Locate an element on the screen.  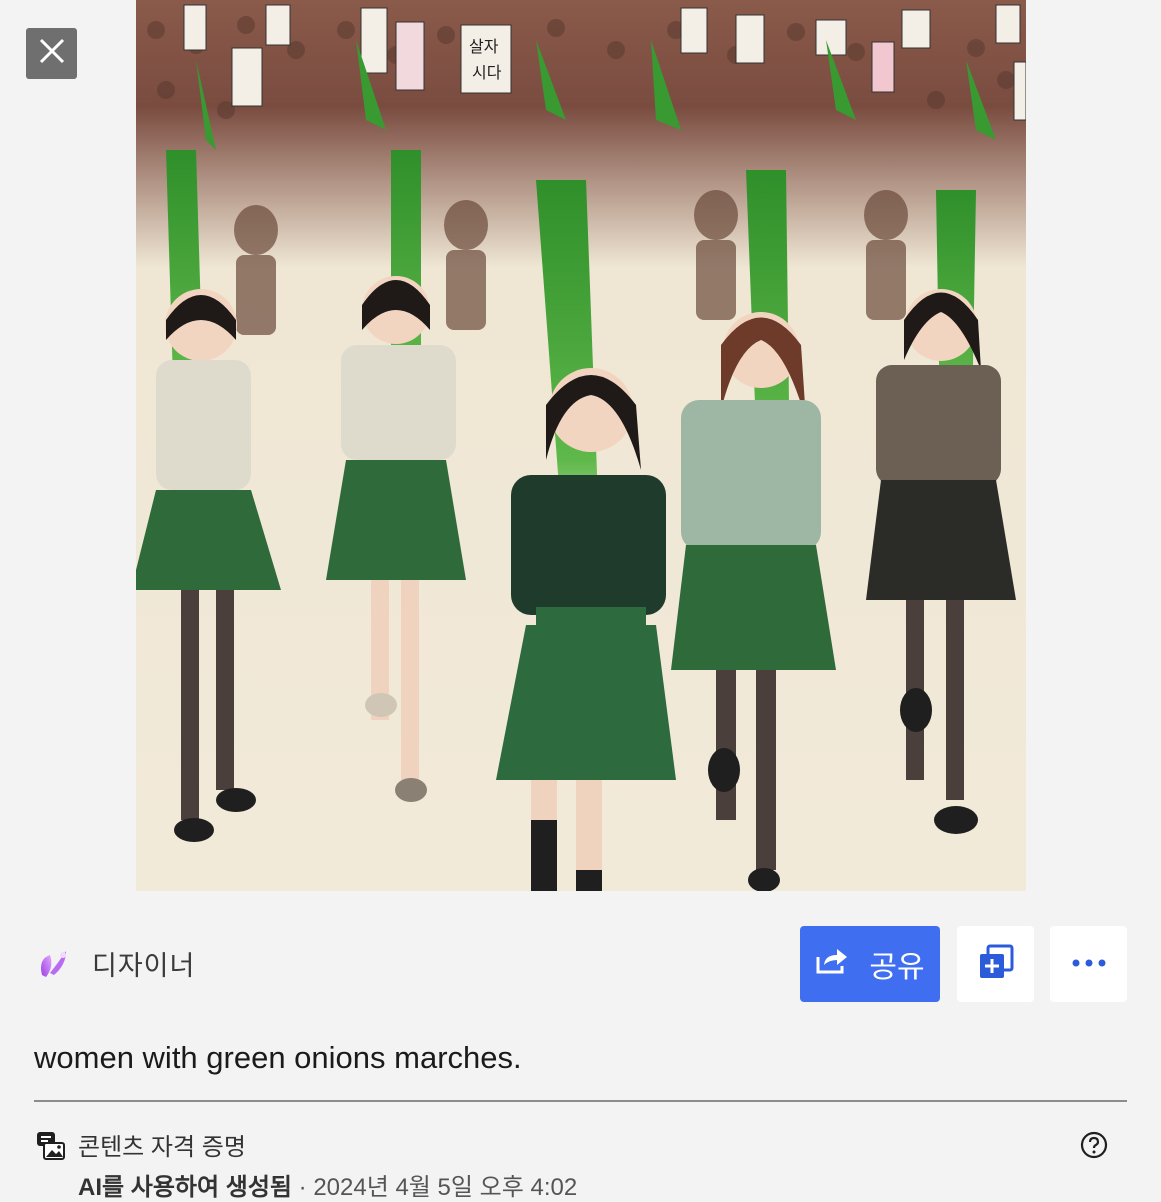
add-to-collection-button is located at coordinates (995, 964).